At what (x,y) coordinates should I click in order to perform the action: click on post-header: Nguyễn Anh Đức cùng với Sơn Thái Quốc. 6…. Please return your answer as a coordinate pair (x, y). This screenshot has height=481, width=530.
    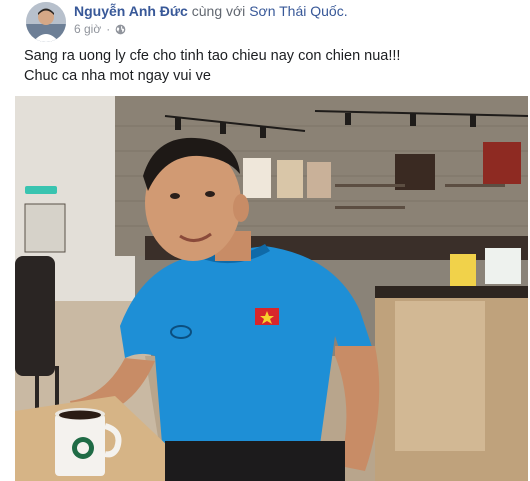
    Looking at the image, I should click on (265, 22).